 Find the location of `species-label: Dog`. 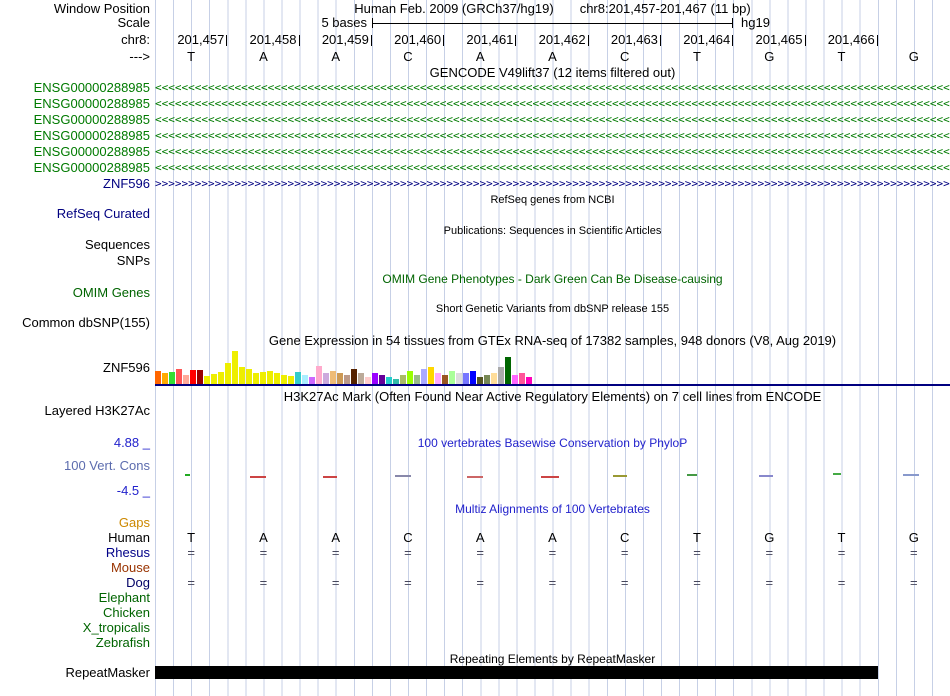

species-label: Dog is located at coordinates (75, 583).